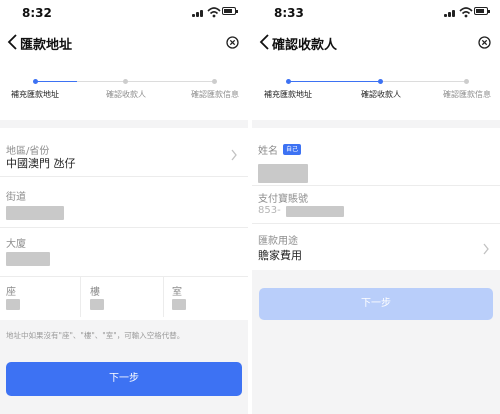  Describe the element at coordinates (13, 304) in the screenshot. I see `block-input` at that location.